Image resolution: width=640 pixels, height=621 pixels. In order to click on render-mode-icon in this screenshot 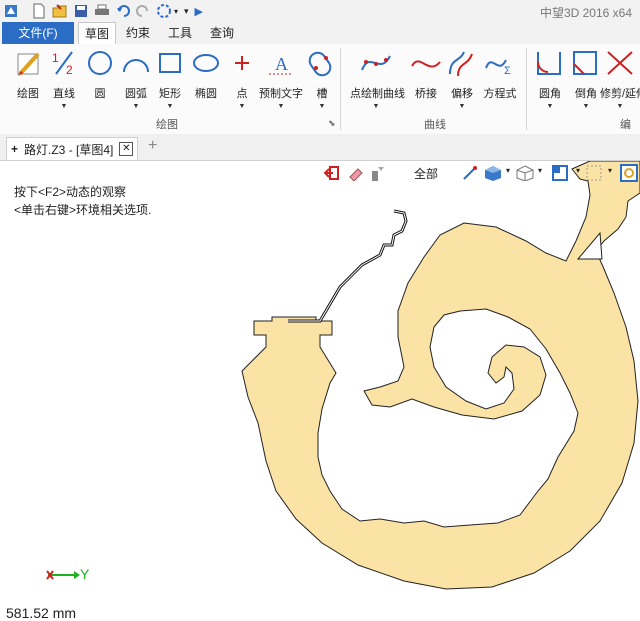, I will do `click(471, 173)`.